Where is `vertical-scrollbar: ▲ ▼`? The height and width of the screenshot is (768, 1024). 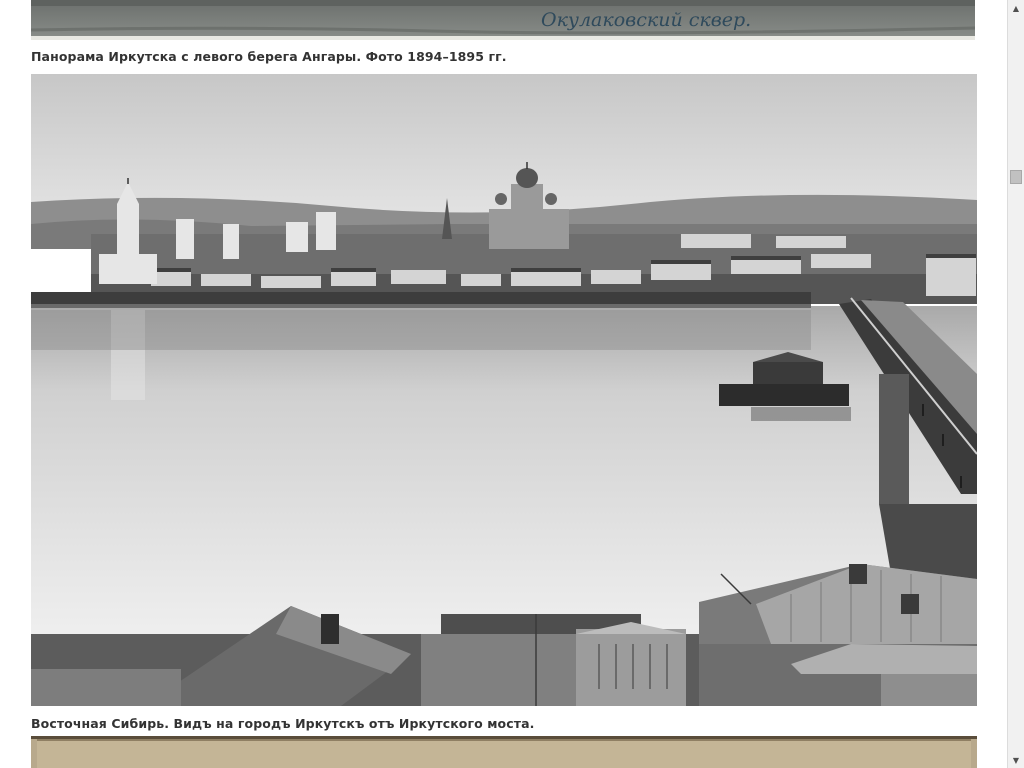 vertical-scrollbar: ▲ ▼ is located at coordinates (1015, 384).